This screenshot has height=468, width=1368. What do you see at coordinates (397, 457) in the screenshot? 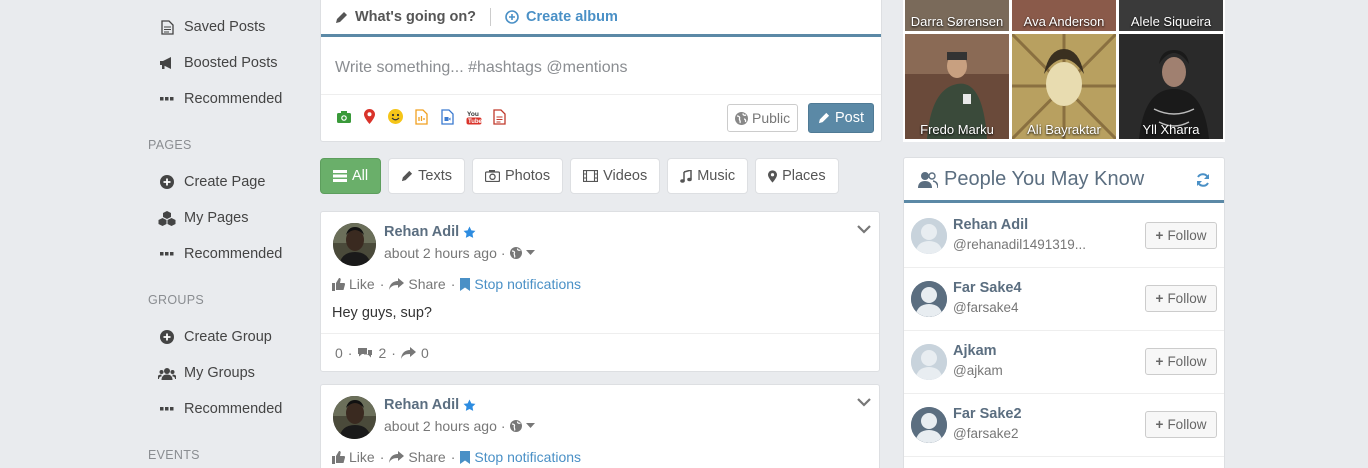
I see `share-icon` at bounding box center [397, 457].